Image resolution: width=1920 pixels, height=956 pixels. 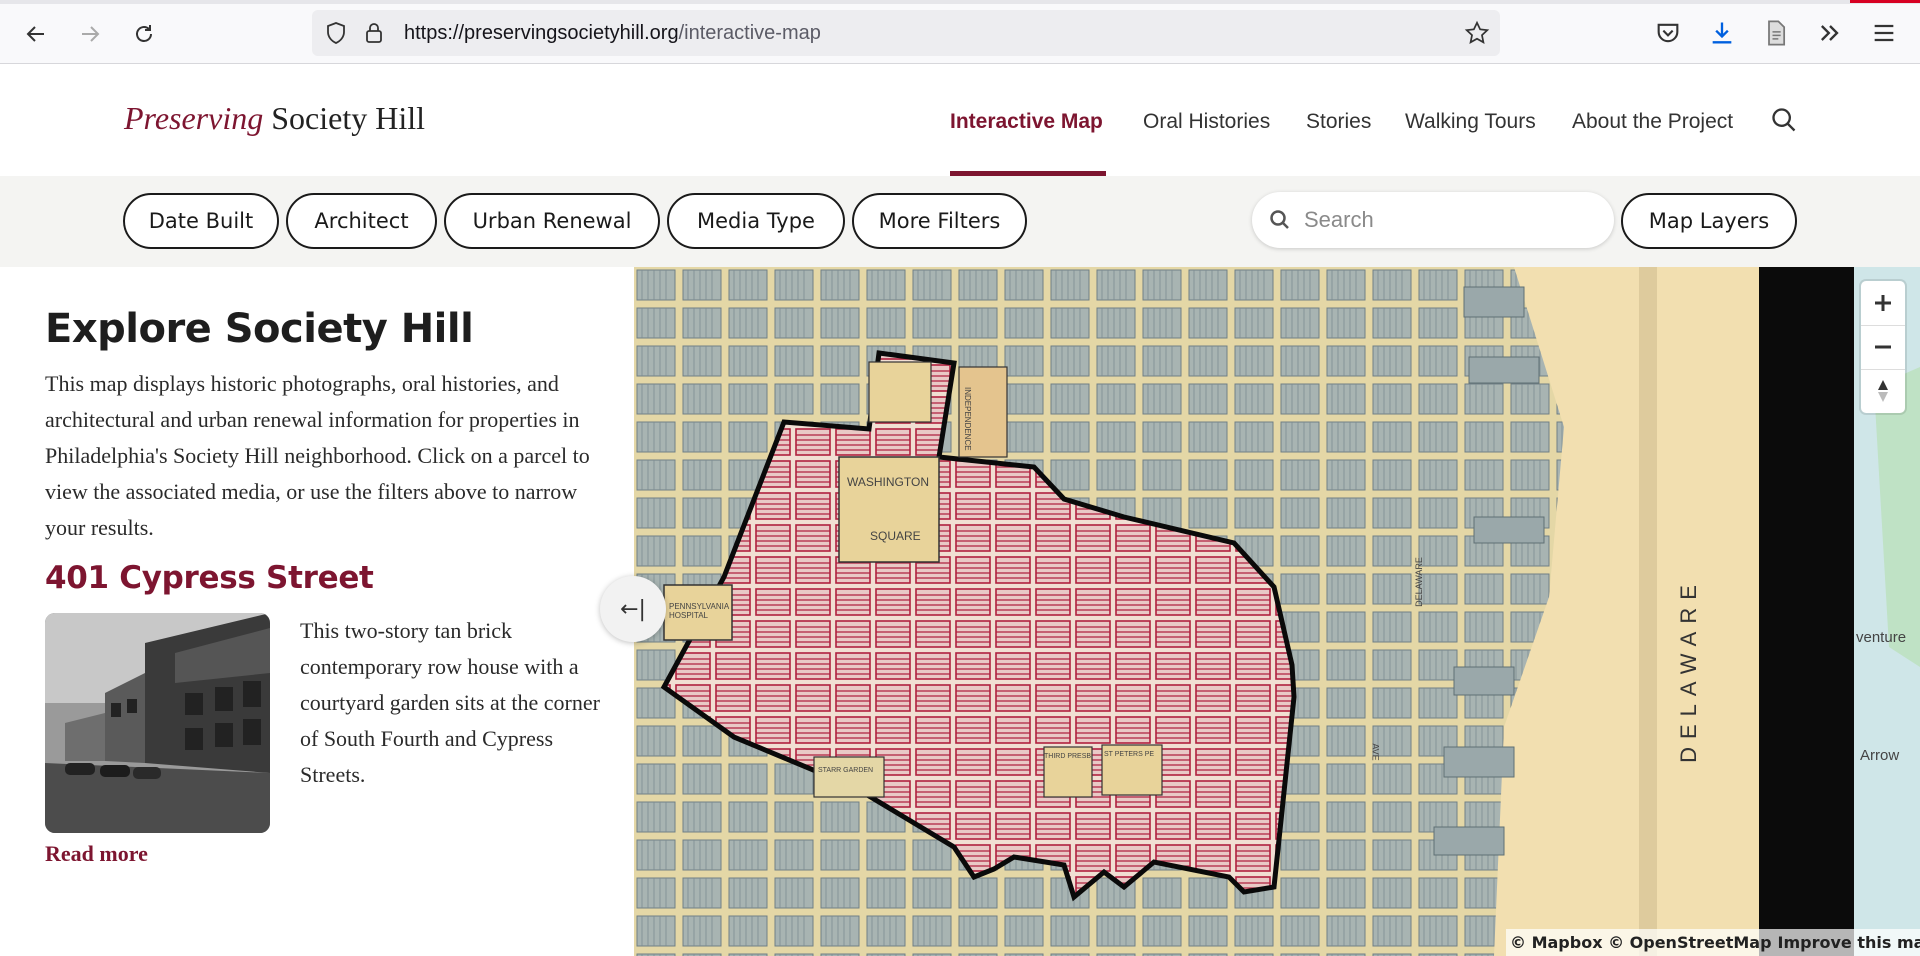 I want to click on map-label-arrow: Arrow, so click(x=1880, y=755).